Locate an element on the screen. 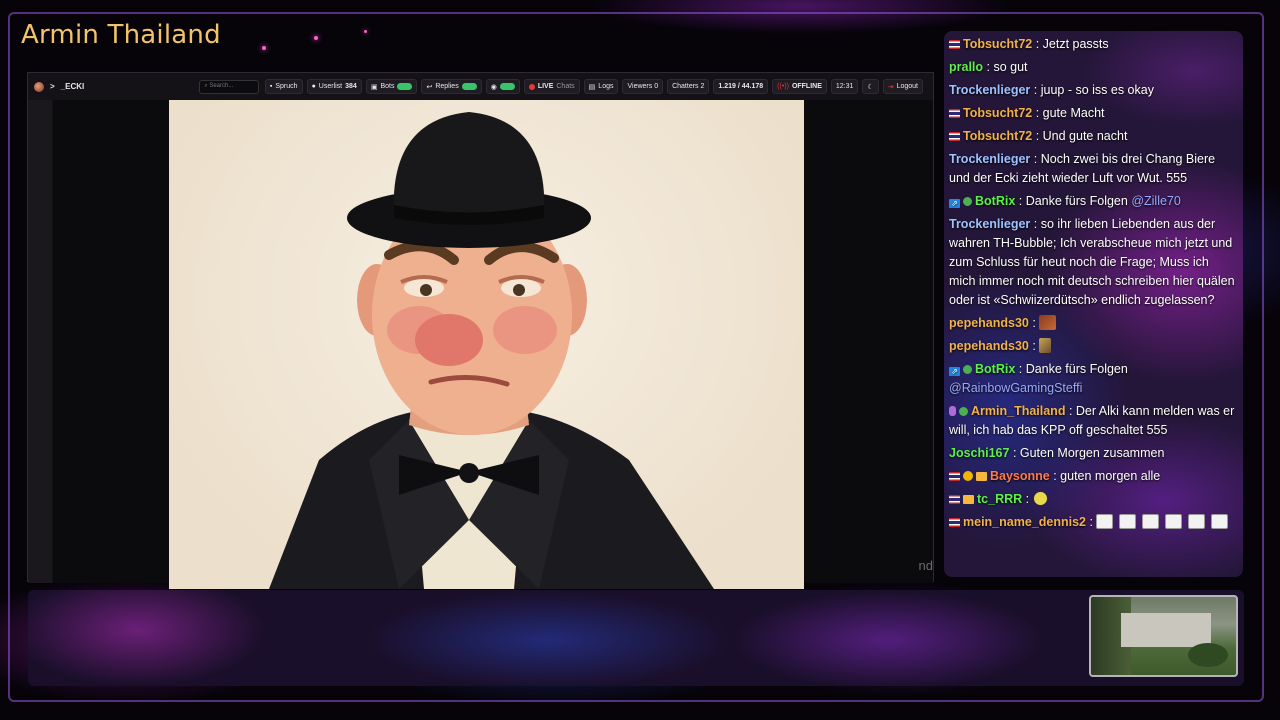 Image resolution: width=1280 pixels, height=720 pixels. chat-mention: @Zille70 is located at coordinates (1156, 201).